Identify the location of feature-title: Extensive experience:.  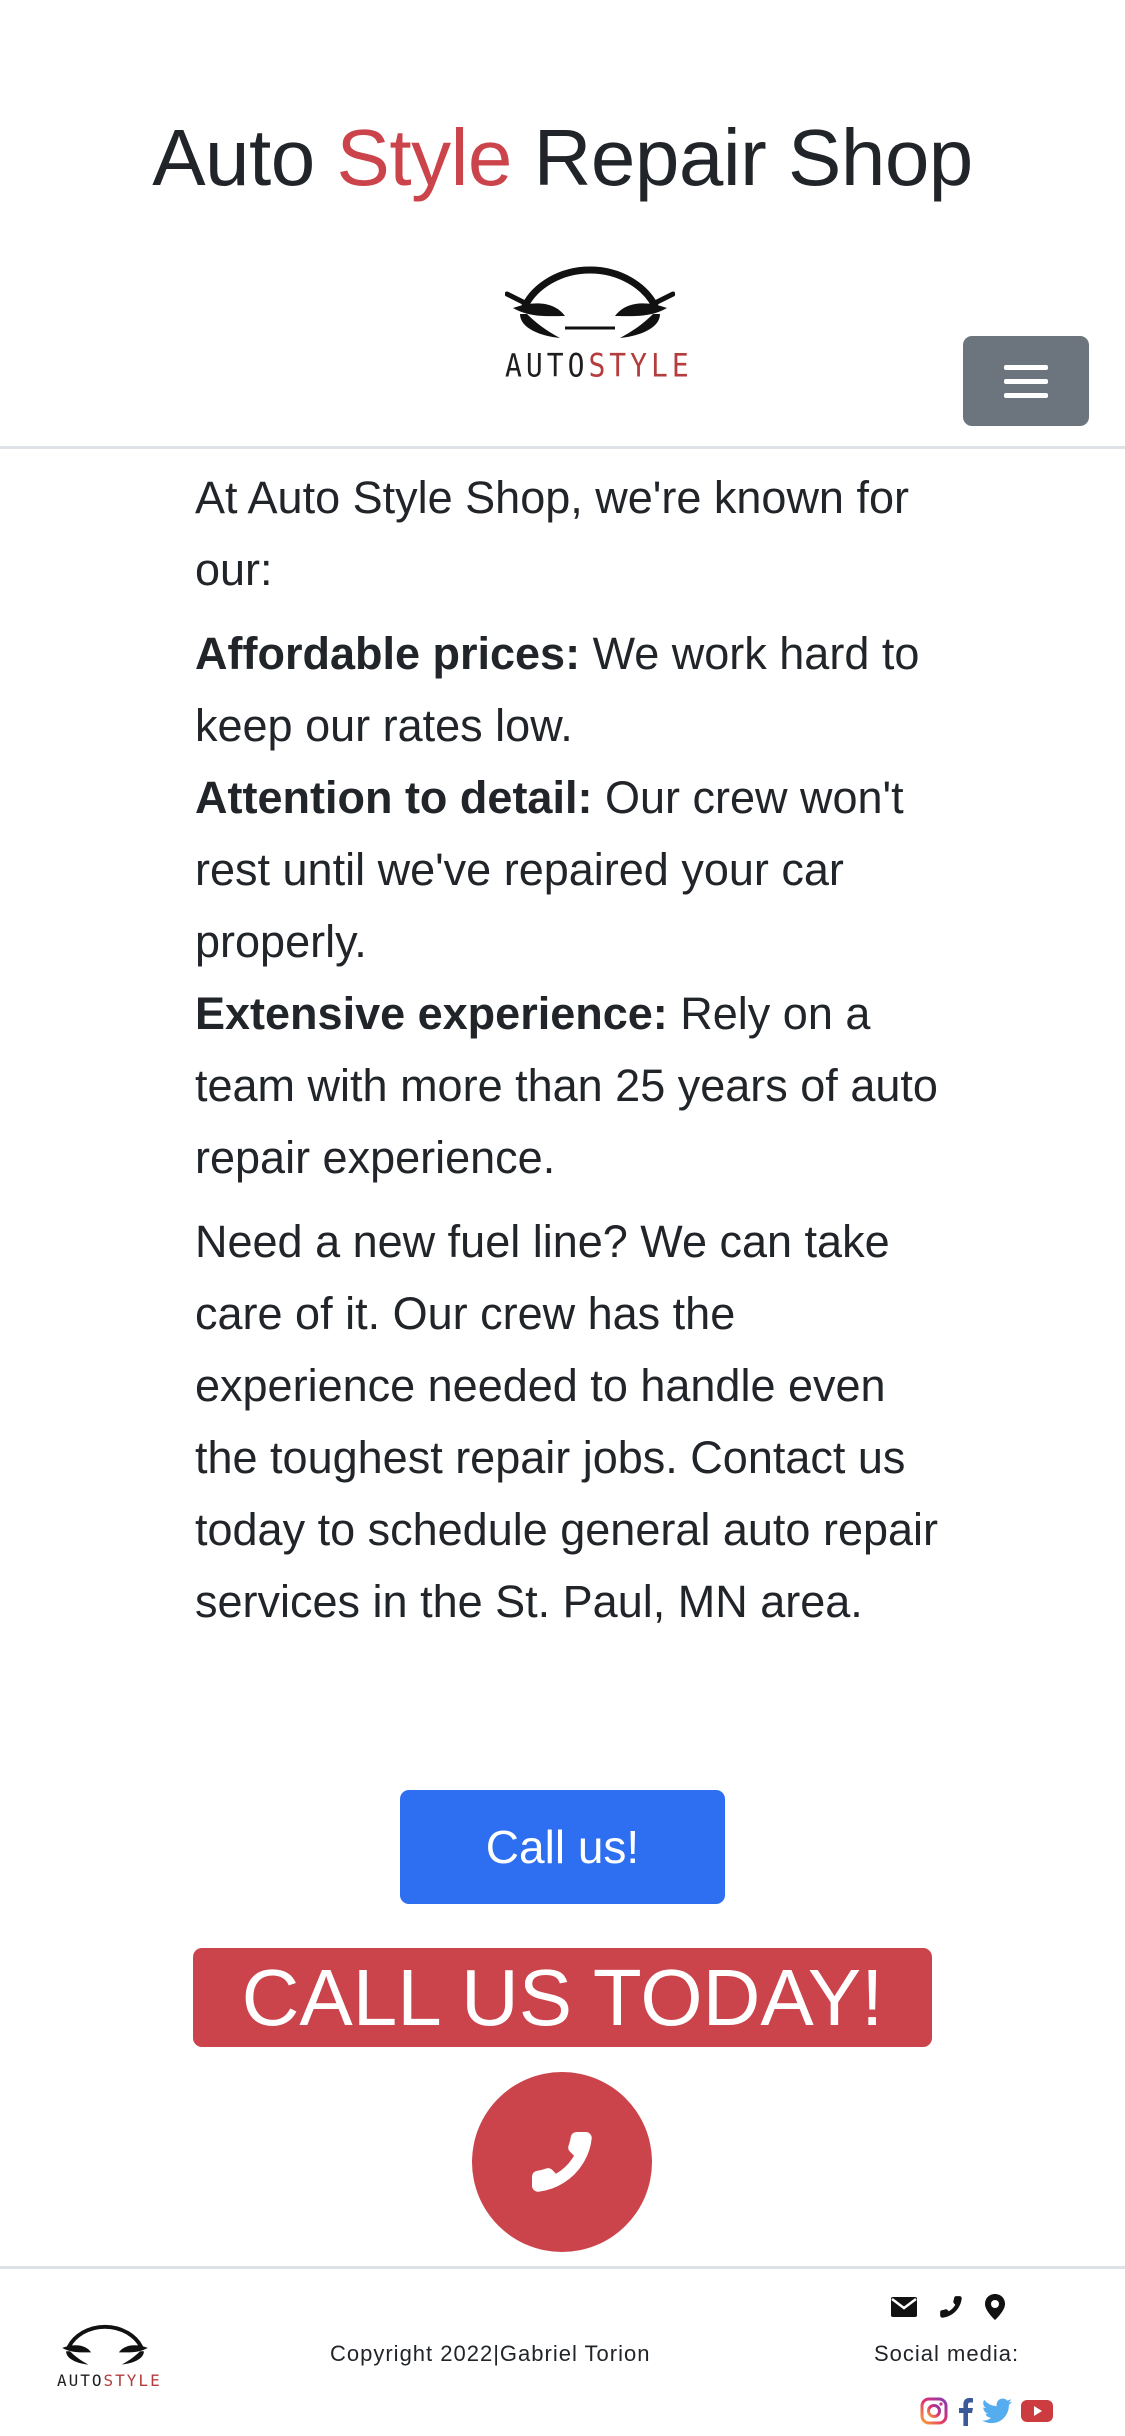
(431, 1013).